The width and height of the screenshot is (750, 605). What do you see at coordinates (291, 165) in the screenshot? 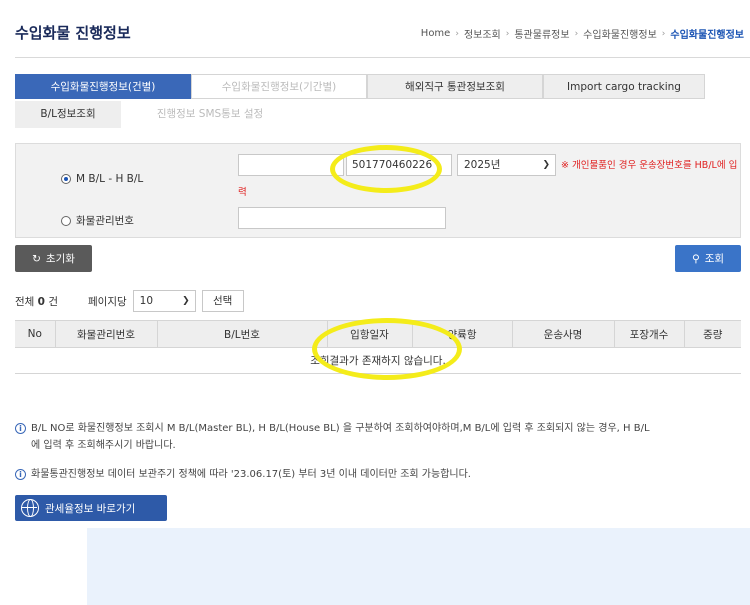
I see `mbl-input` at bounding box center [291, 165].